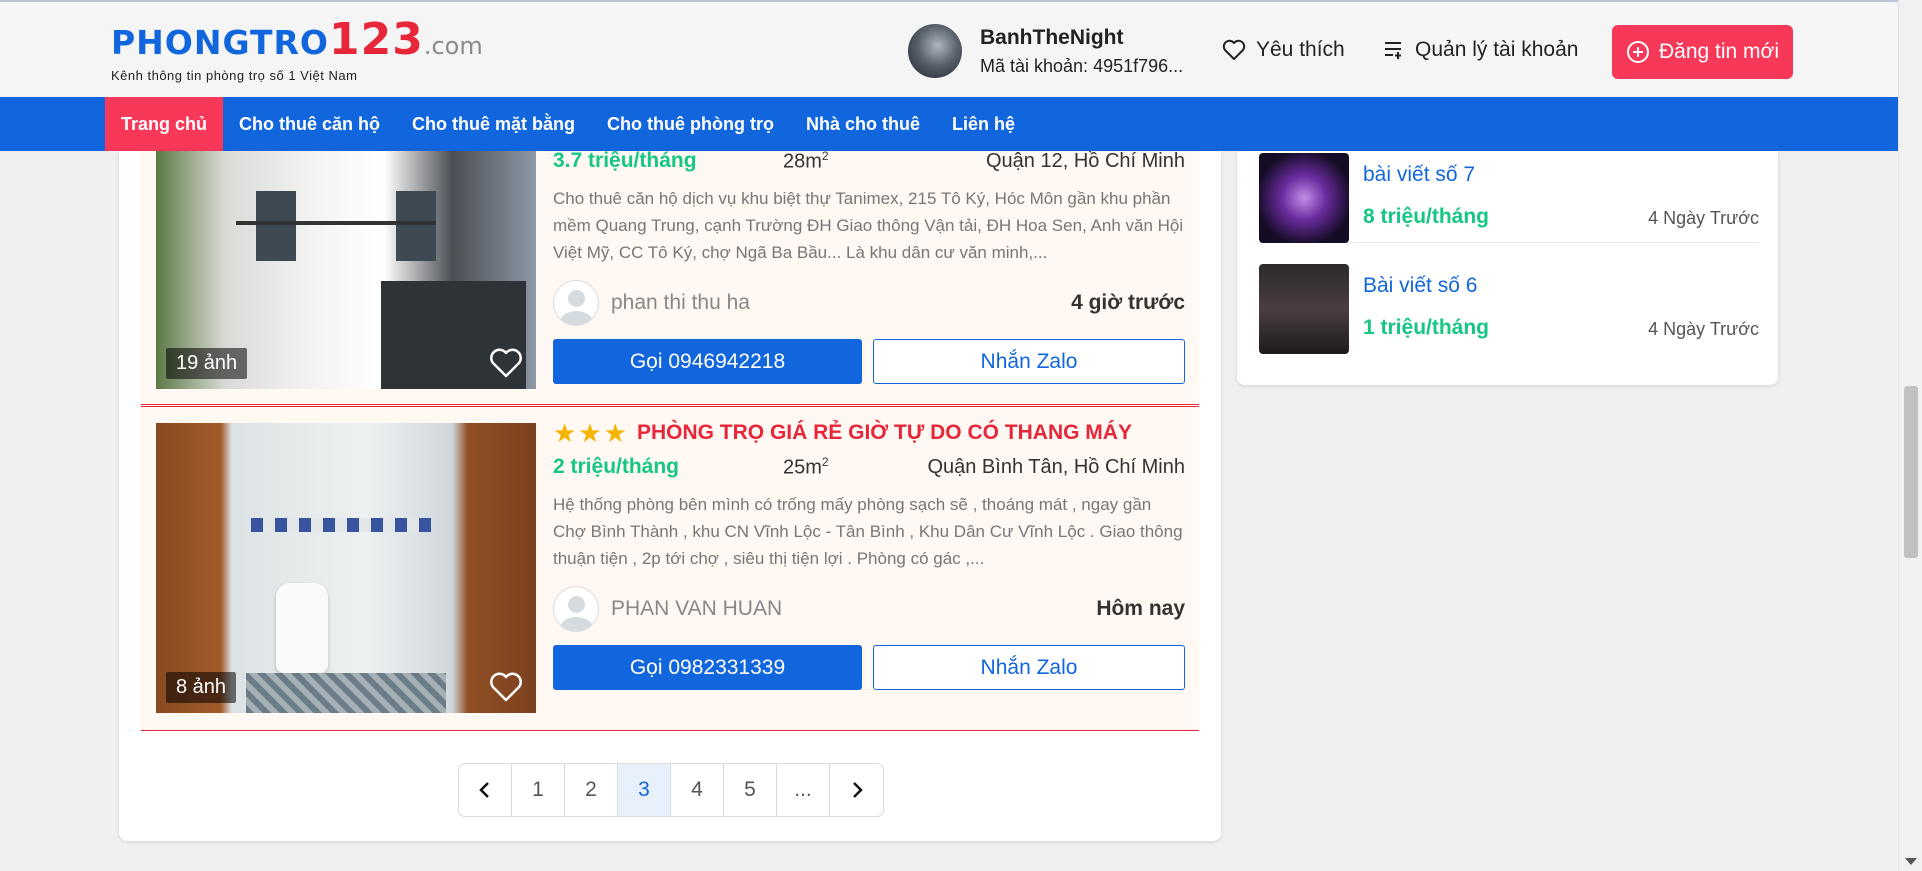 Image resolution: width=1922 pixels, height=871 pixels. Describe the element at coordinates (935, 51) in the screenshot. I see `avatar` at that location.